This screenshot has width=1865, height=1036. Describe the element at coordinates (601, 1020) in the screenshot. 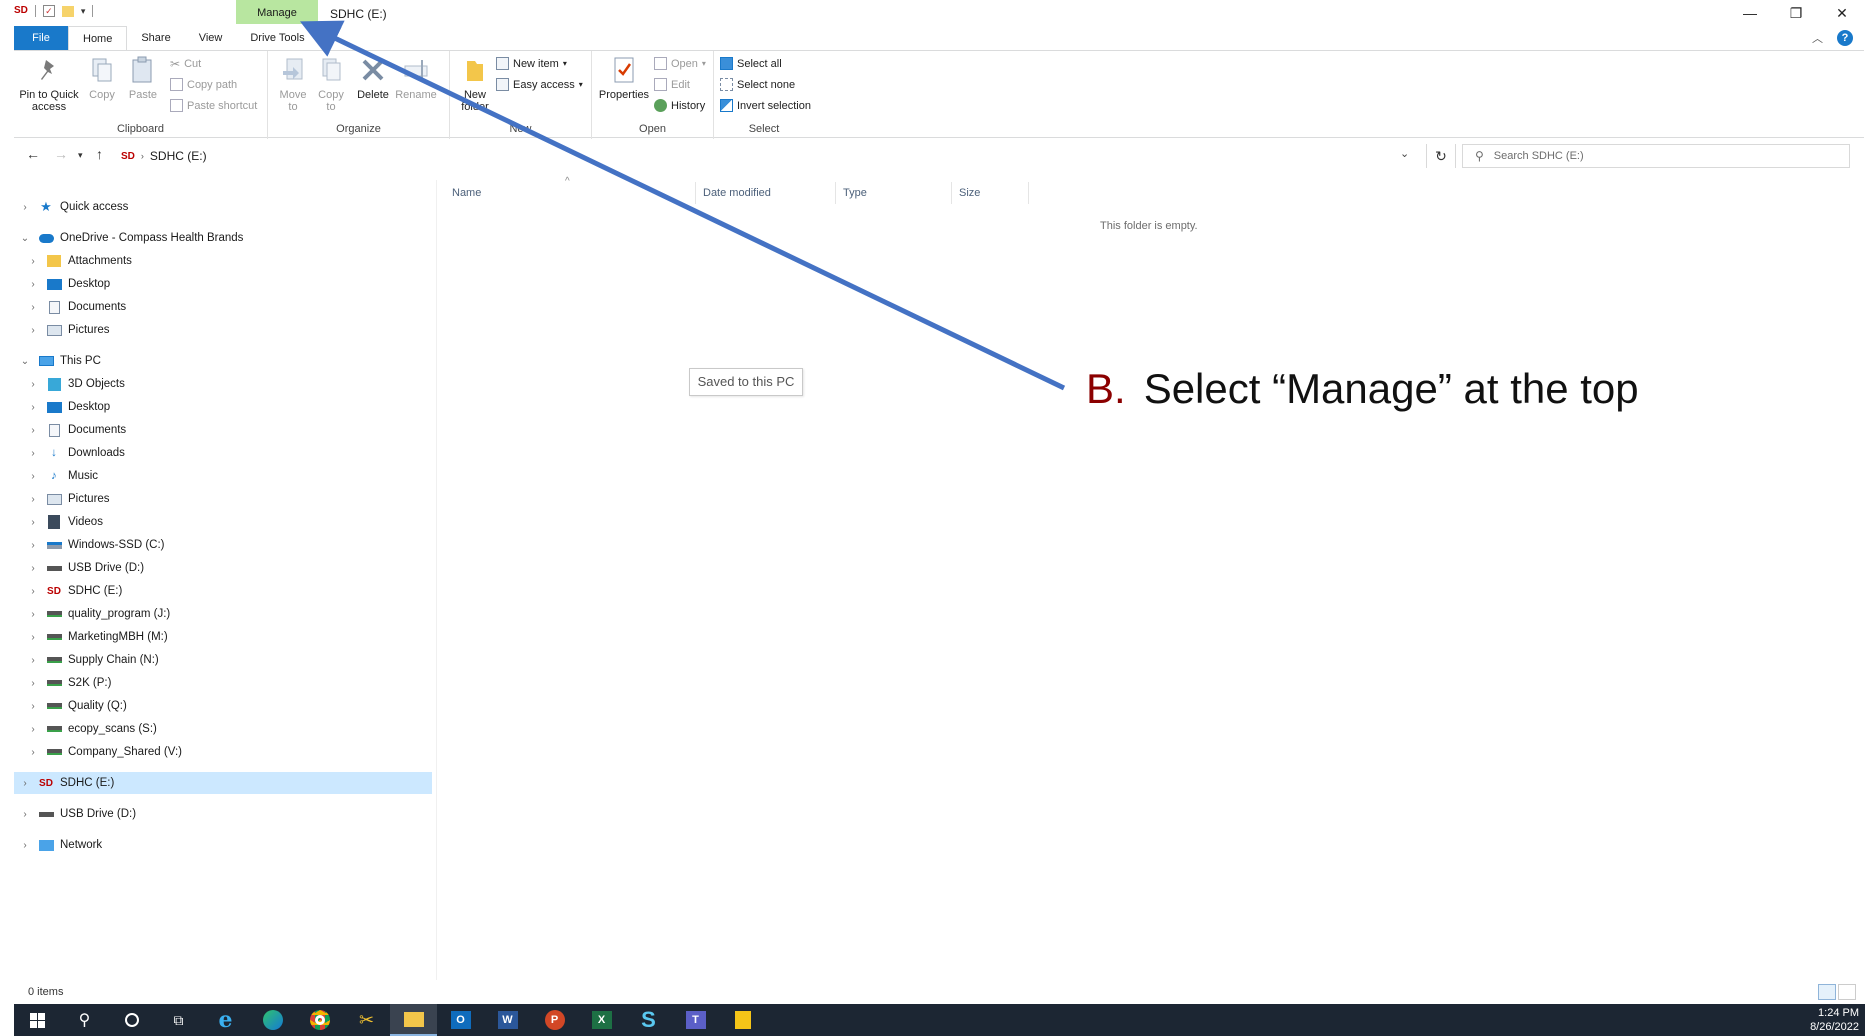

I see `excel-button: X` at that location.